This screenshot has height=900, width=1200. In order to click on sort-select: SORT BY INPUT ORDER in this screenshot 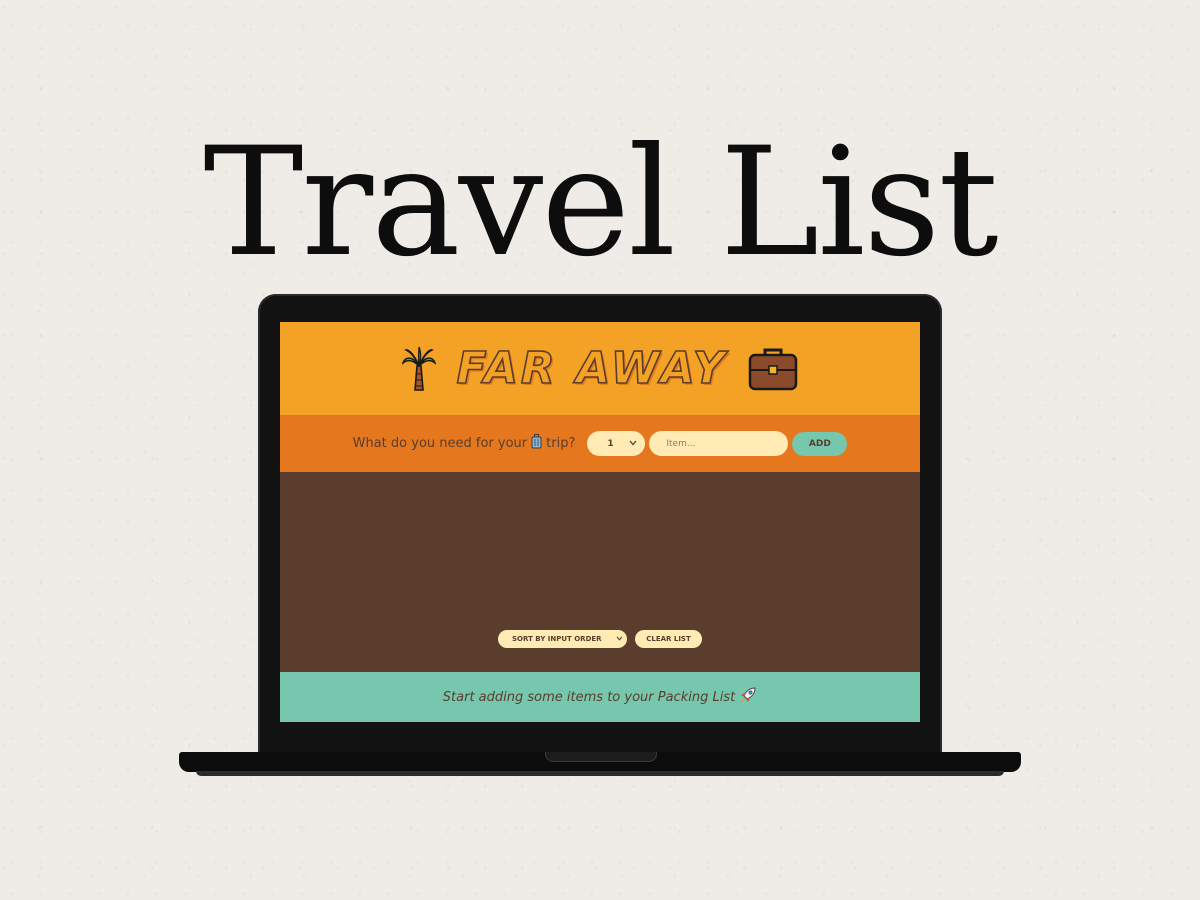, I will do `click(562, 639)`.